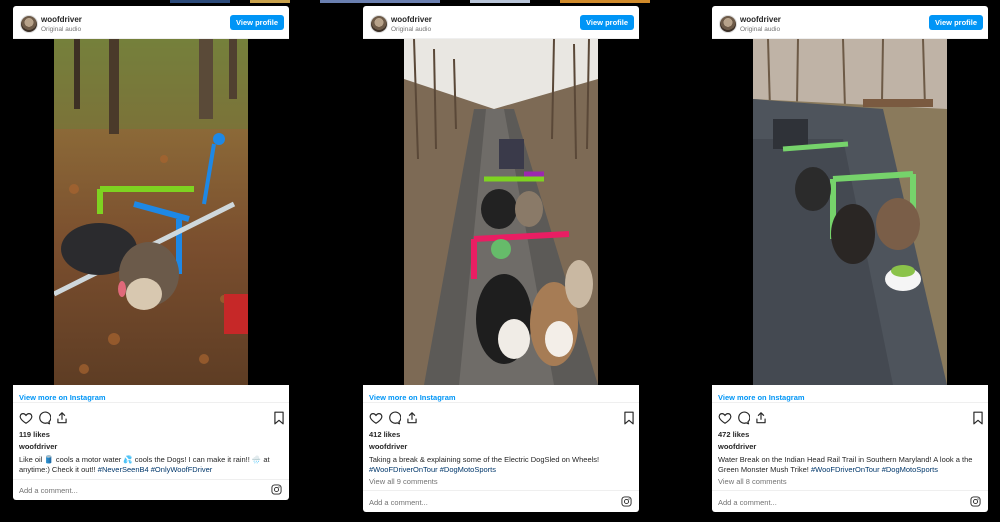  What do you see at coordinates (500, 1) in the screenshot?
I see `top-color-strip` at bounding box center [500, 1].